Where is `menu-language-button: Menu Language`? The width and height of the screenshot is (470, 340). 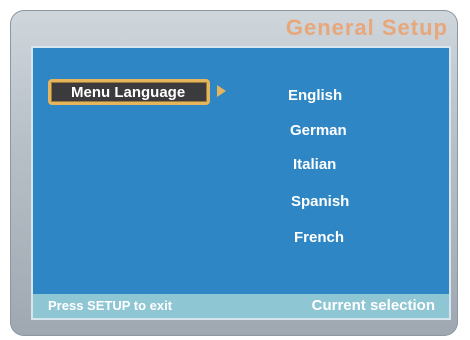
menu-language-button: Menu Language is located at coordinates (129, 92).